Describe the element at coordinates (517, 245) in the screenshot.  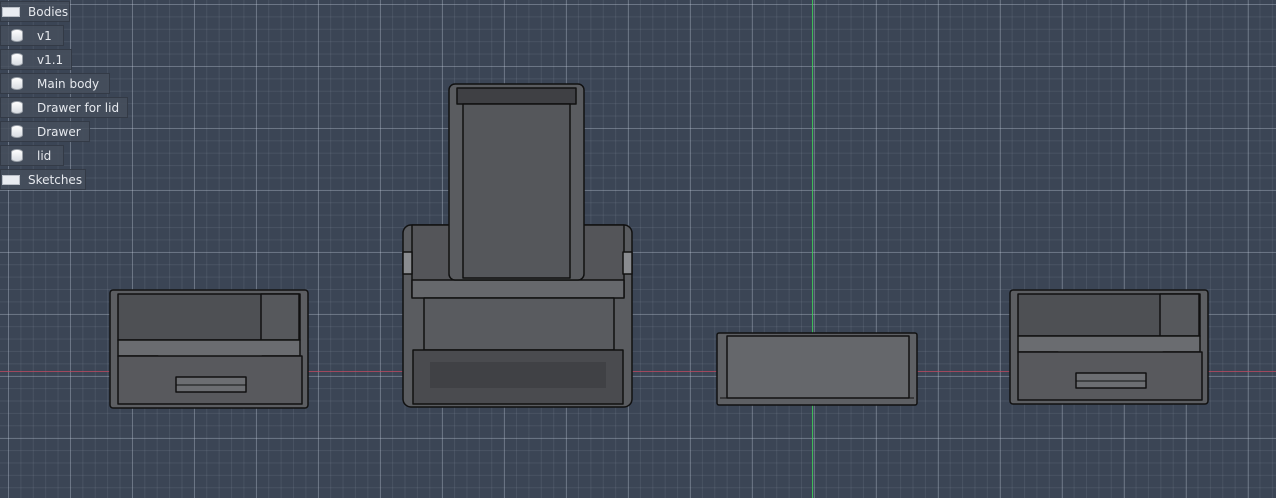
I see `model-main-body` at that location.